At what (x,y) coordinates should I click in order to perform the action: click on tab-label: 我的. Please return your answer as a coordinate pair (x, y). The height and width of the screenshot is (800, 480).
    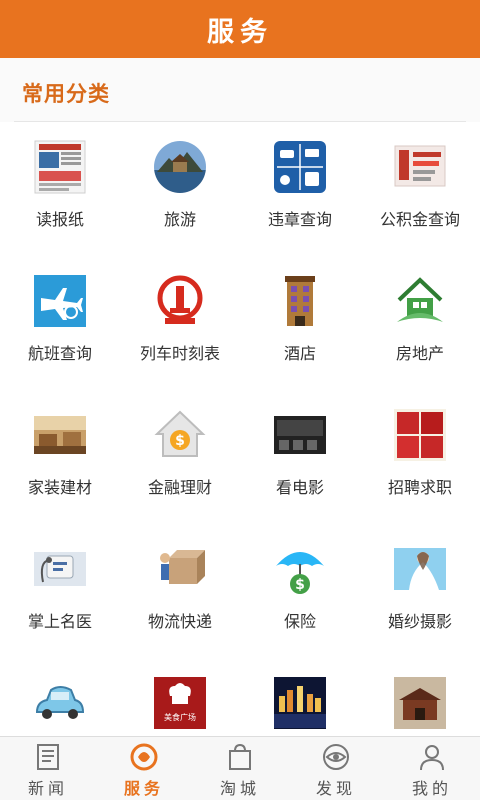
    Looking at the image, I should click on (431, 788).